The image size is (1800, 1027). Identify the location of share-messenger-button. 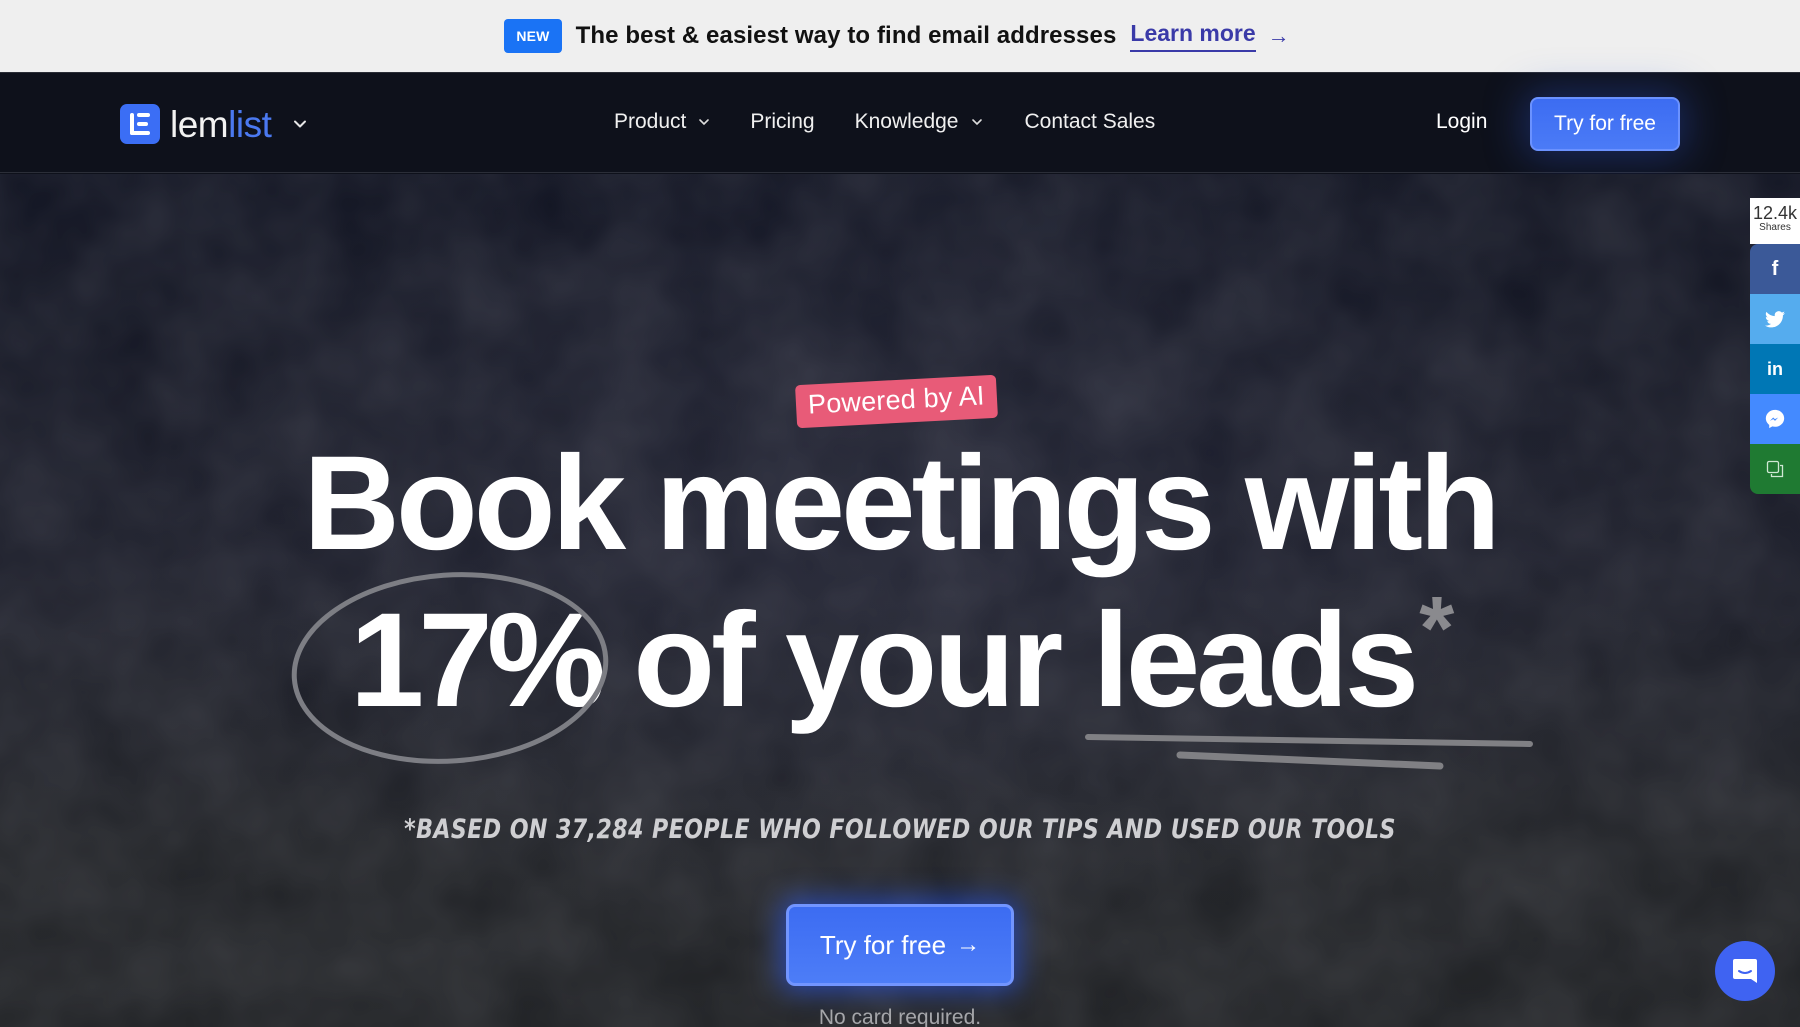
(1775, 419).